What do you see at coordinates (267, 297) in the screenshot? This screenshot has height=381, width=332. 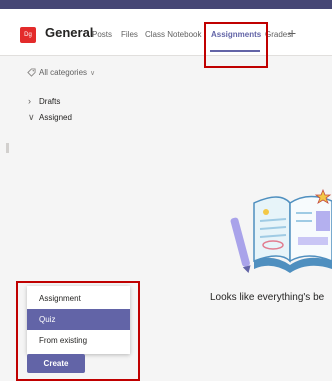 I see `empty-state-message: Looks like everything's be` at bounding box center [267, 297].